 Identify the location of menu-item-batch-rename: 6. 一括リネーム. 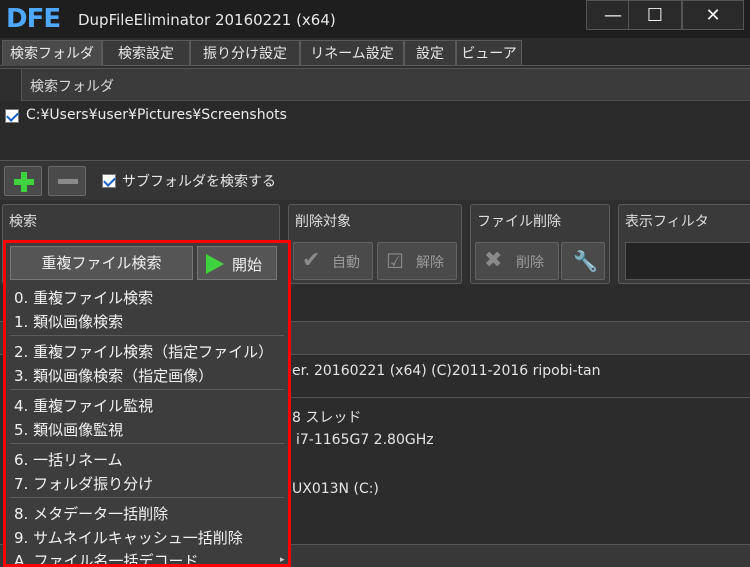
(68, 459).